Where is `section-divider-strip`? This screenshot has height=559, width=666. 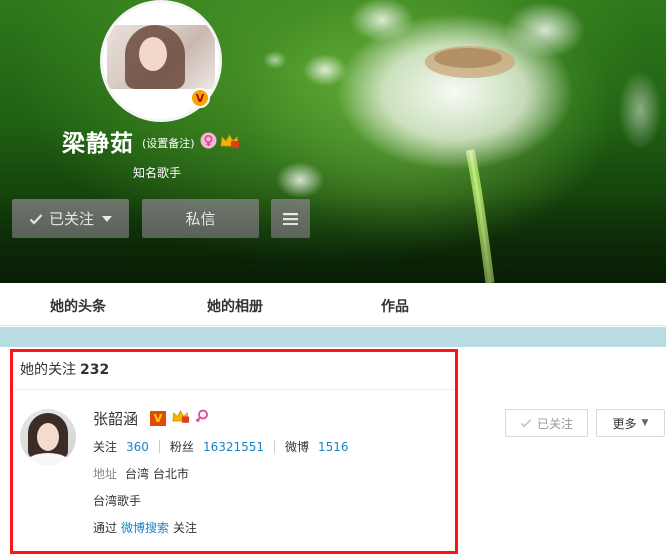 section-divider-strip is located at coordinates (333, 337).